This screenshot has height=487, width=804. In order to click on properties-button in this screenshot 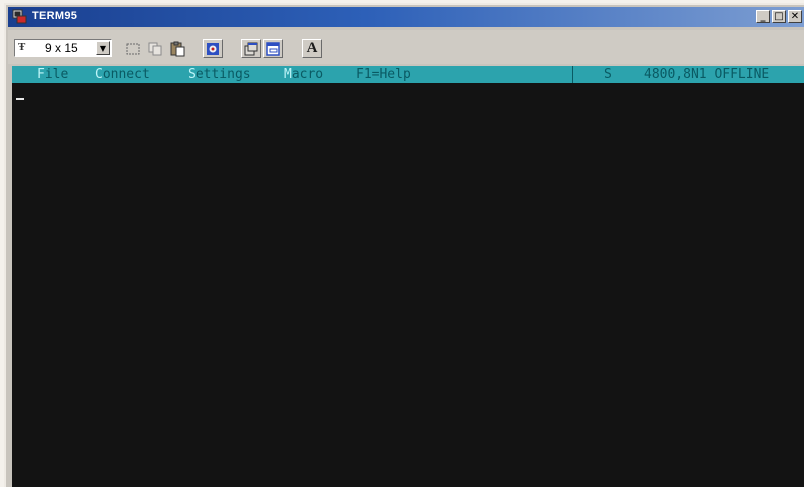, I will do `click(251, 48)`.